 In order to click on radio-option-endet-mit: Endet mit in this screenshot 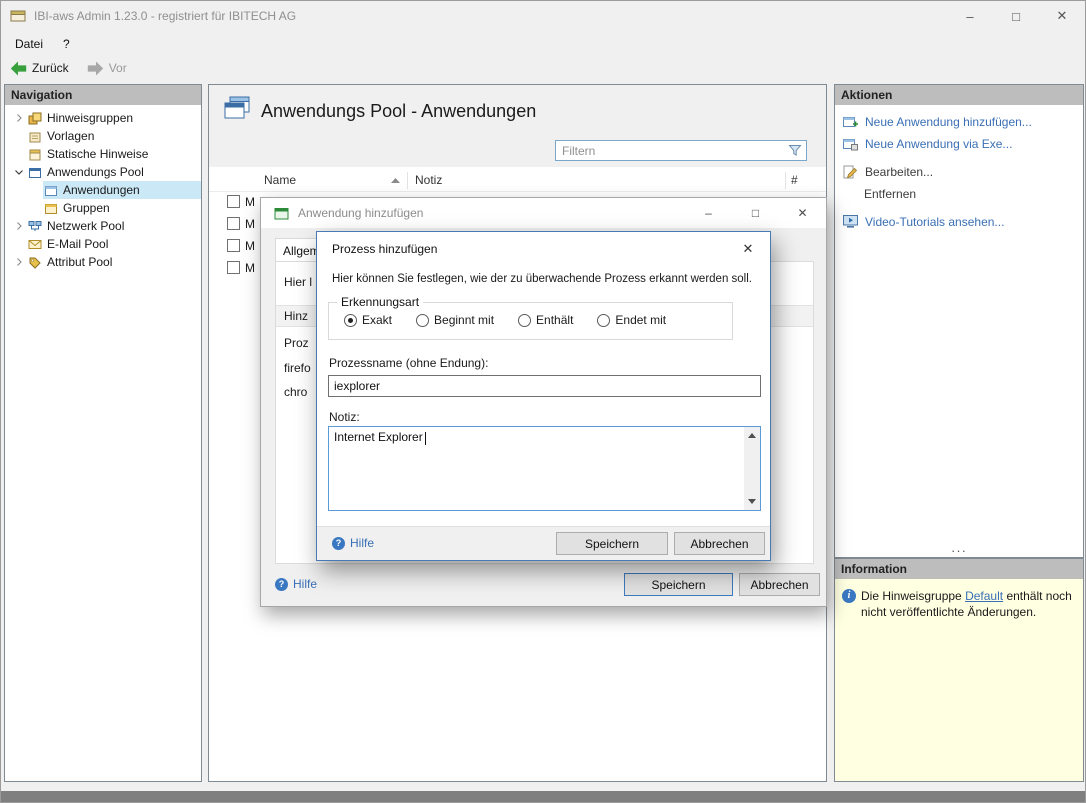, I will do `click(631, 320)`.